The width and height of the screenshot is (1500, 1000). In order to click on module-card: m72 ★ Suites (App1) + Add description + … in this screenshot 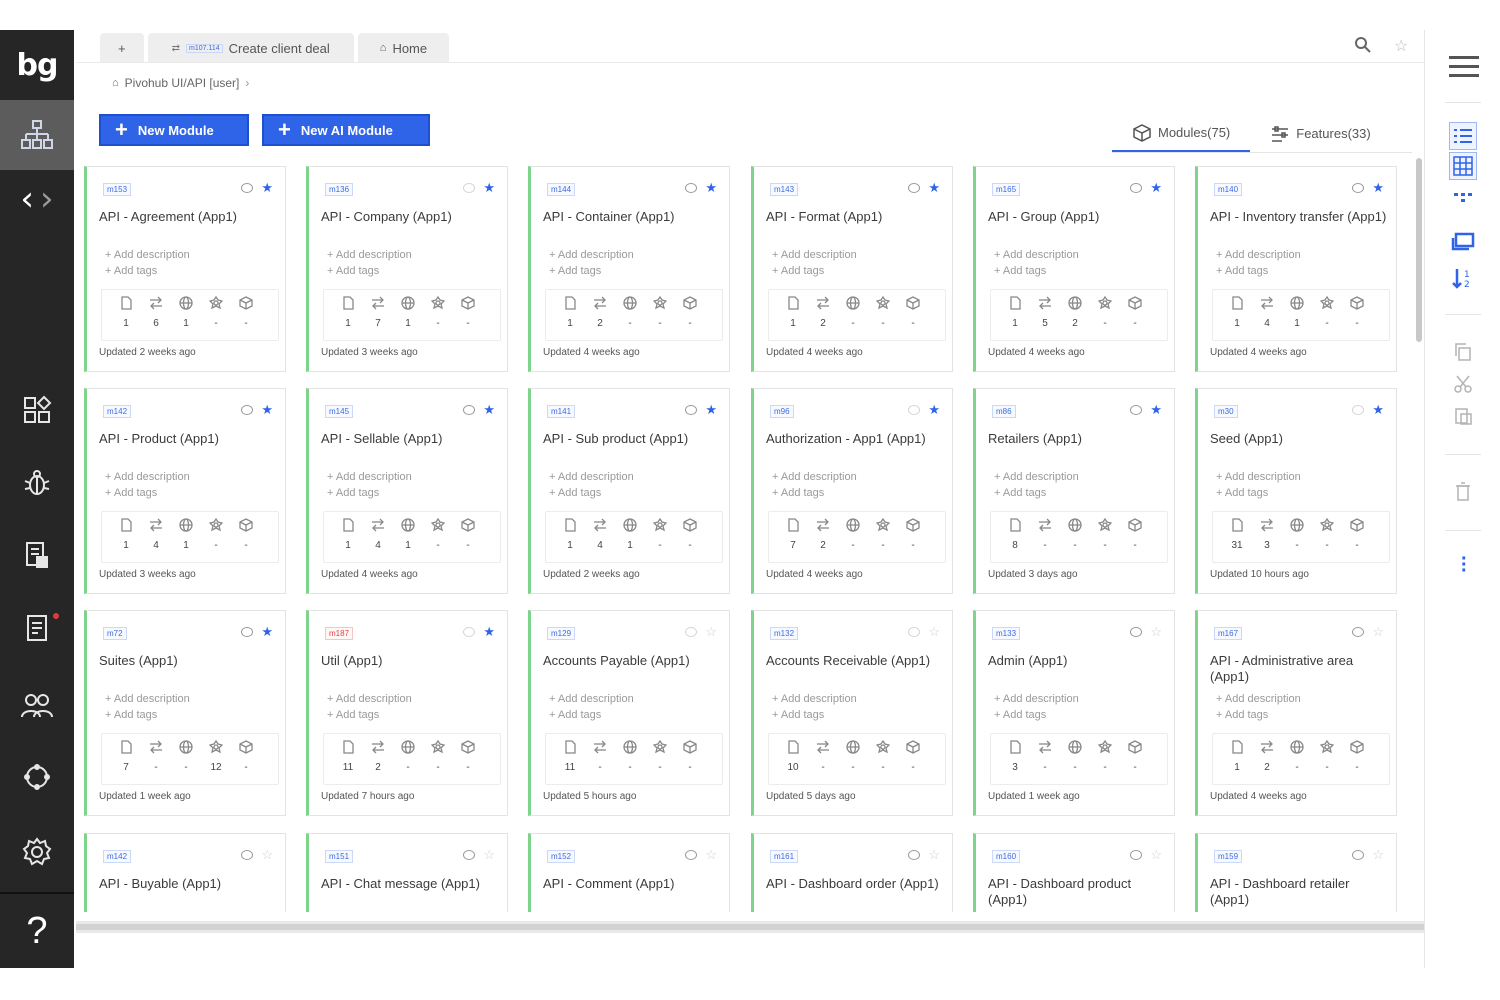, I will do `click(185, 713)`.